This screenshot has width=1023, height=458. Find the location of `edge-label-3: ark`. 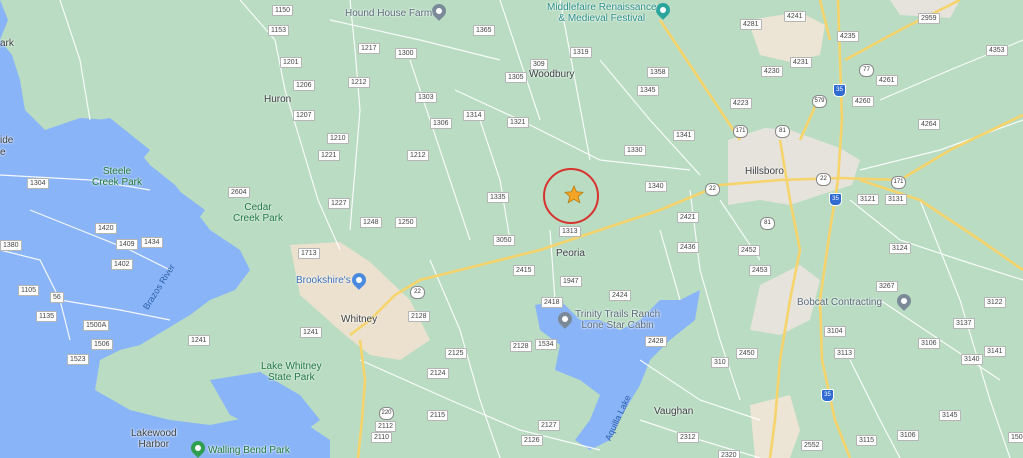

edge-label-3: ark is located at coordinates (7, 43).